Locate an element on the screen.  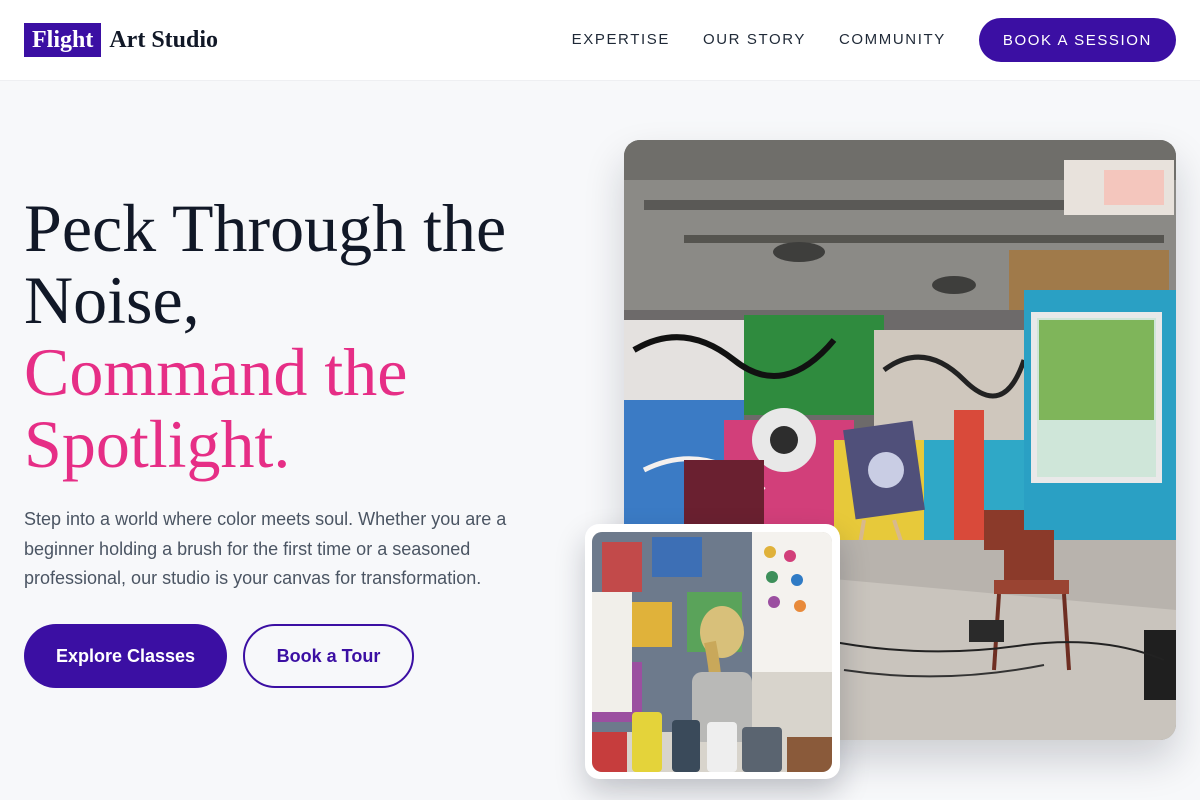
child-painting-illustration is located at coordinates (712, 652).